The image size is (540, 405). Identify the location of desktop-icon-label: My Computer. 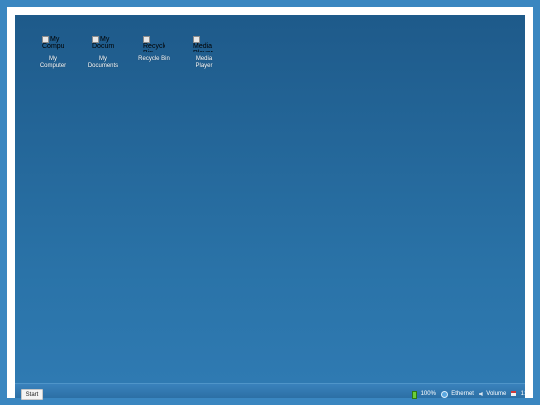
(53, 62).